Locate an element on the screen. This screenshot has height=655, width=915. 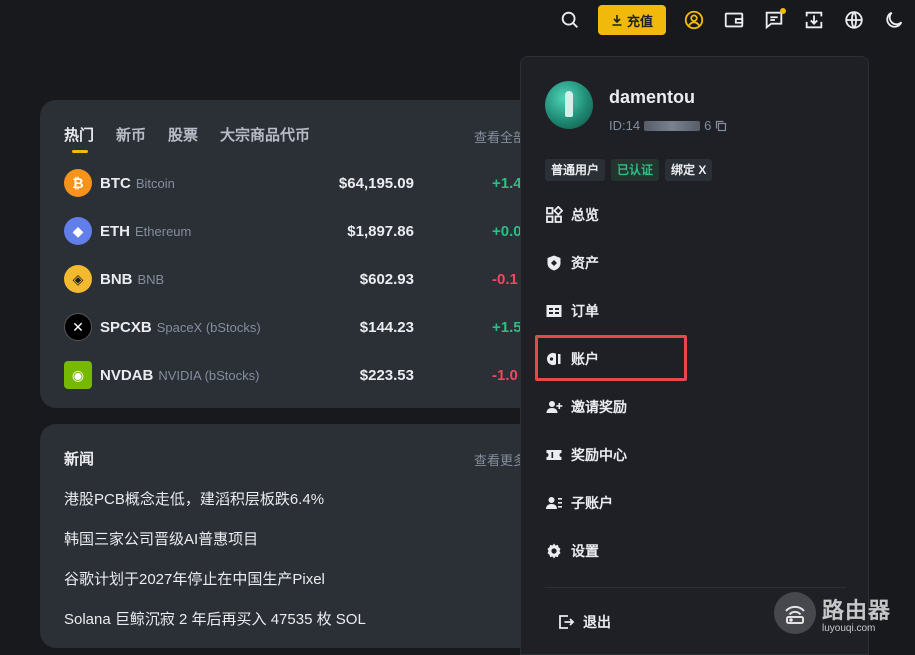
watermark-url: luyouqi.com is located at coordinates (849, 628).